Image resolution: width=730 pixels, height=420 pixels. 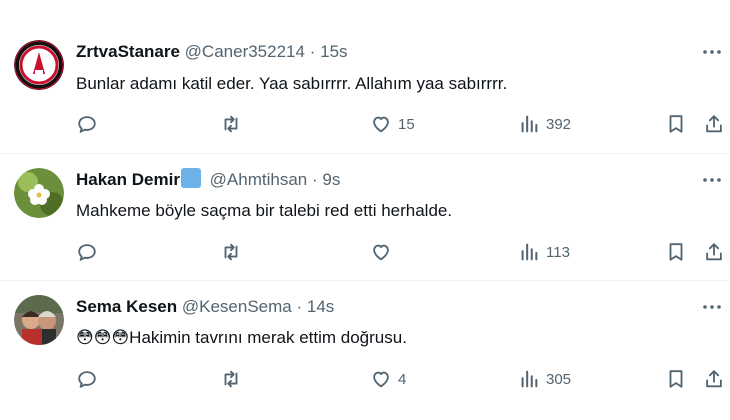 I want to click on display-name: ZrtvaStanare, so click(x=128, y=51).